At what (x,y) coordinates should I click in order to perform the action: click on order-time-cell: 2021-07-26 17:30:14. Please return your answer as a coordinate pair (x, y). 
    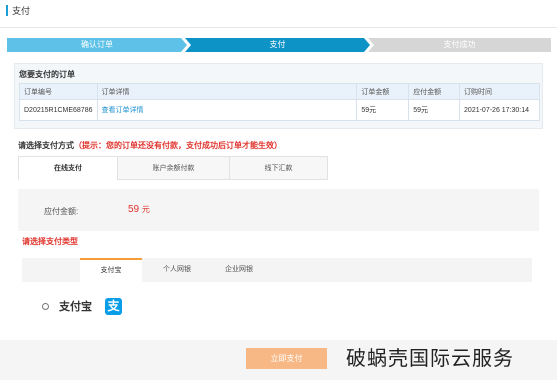
    Looking at the image, I should click on (499, 110).